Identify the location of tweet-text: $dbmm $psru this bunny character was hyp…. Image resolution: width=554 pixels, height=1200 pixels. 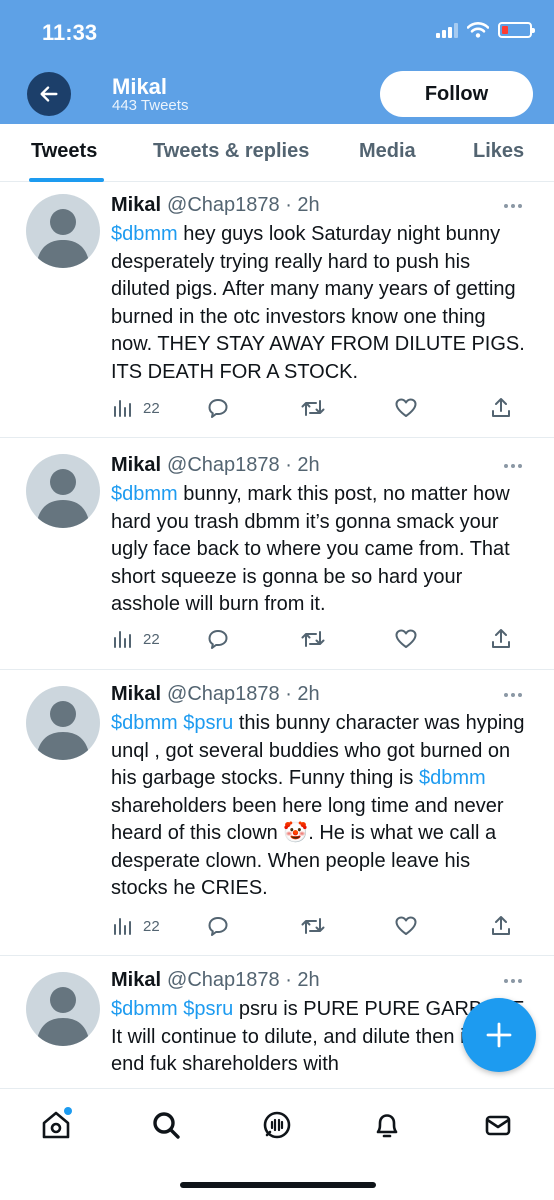
(321, 806).